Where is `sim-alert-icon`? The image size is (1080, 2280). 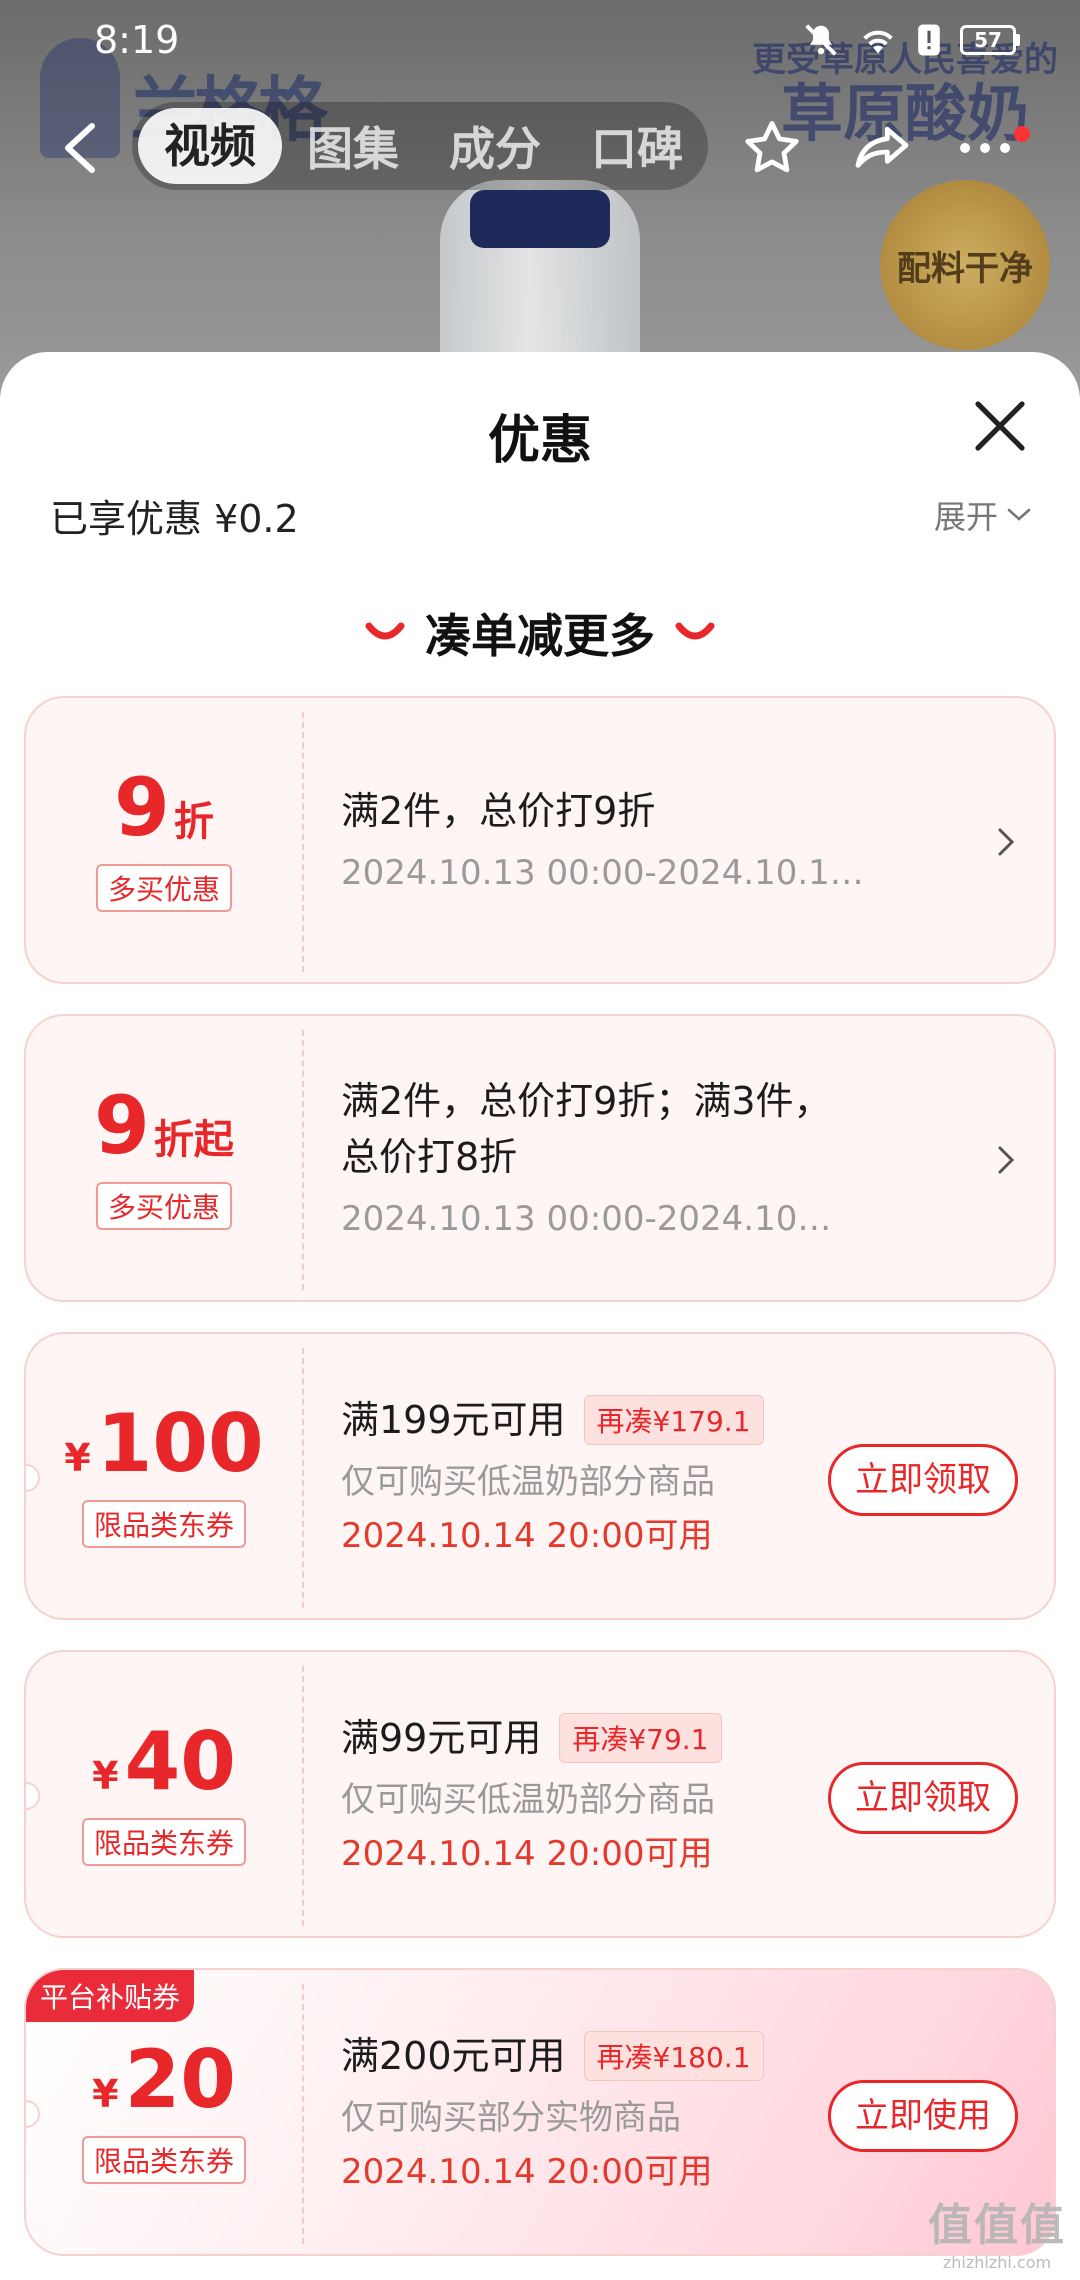
sim-alert-icon is located at coordinates (929, 40).